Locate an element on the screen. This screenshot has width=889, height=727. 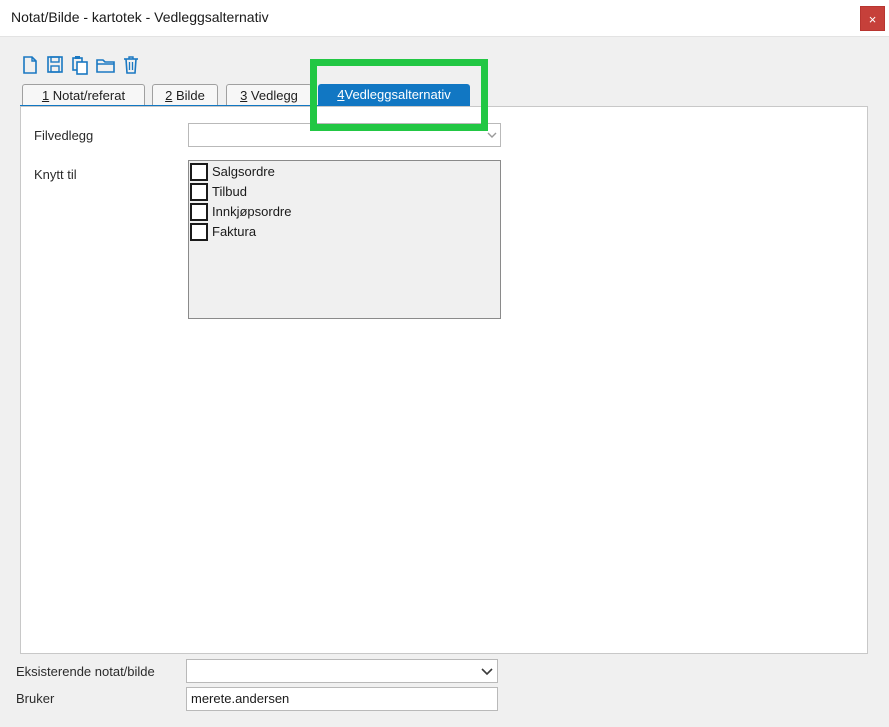
tab-bilde: 2 Bilde is located at coordinates (185, 95).